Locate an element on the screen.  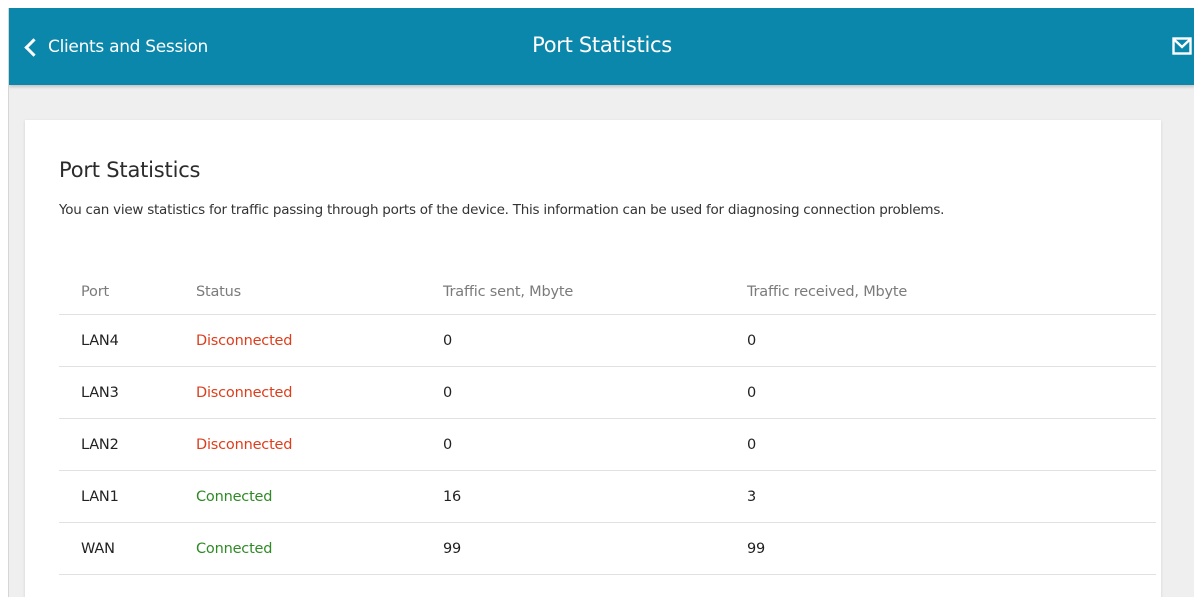
traffic-received-cell: 99 is located at coordinates (951, 548).